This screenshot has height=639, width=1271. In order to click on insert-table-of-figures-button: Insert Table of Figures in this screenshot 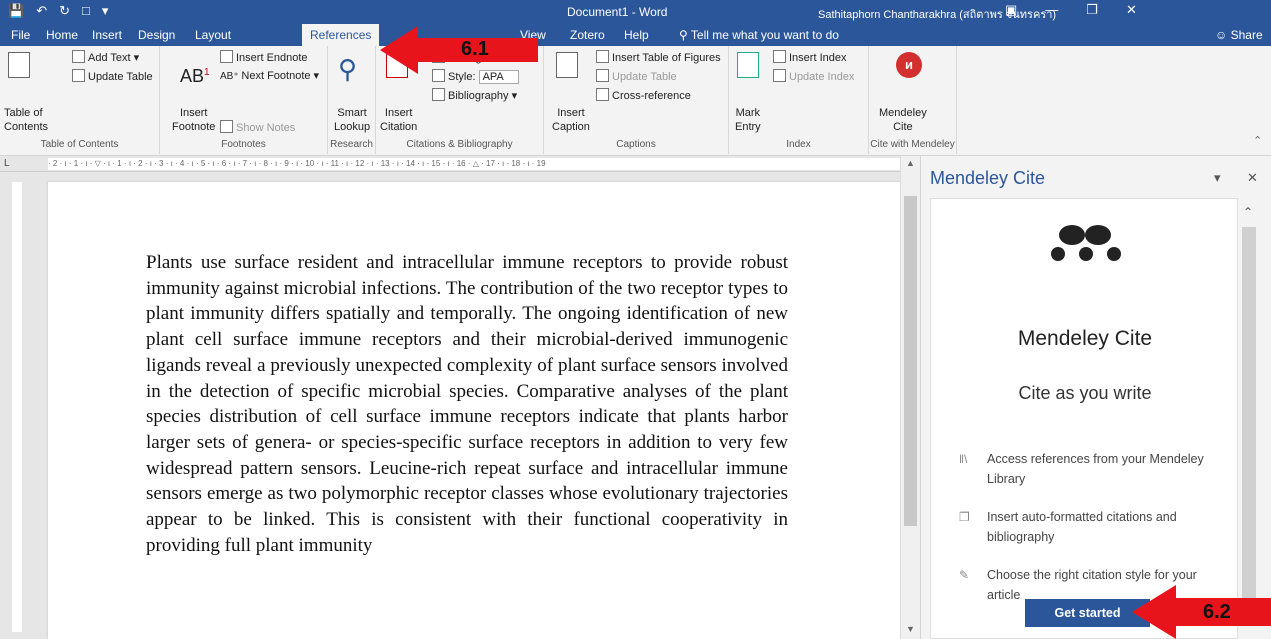, I will do `click(658, 57)`.